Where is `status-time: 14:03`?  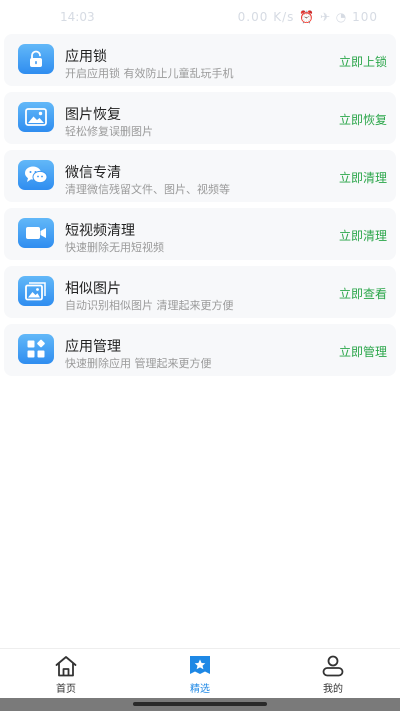
status-time: 14:03 is located at coordinates (77, 17).